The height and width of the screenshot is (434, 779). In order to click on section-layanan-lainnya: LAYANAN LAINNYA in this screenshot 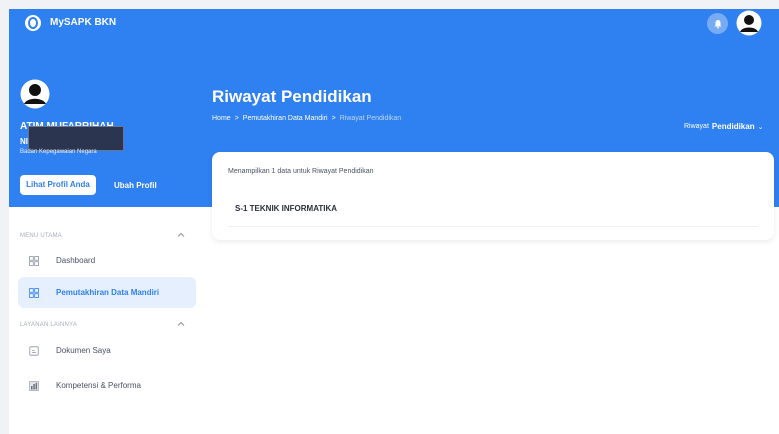, I will do `click(49, 325)`.